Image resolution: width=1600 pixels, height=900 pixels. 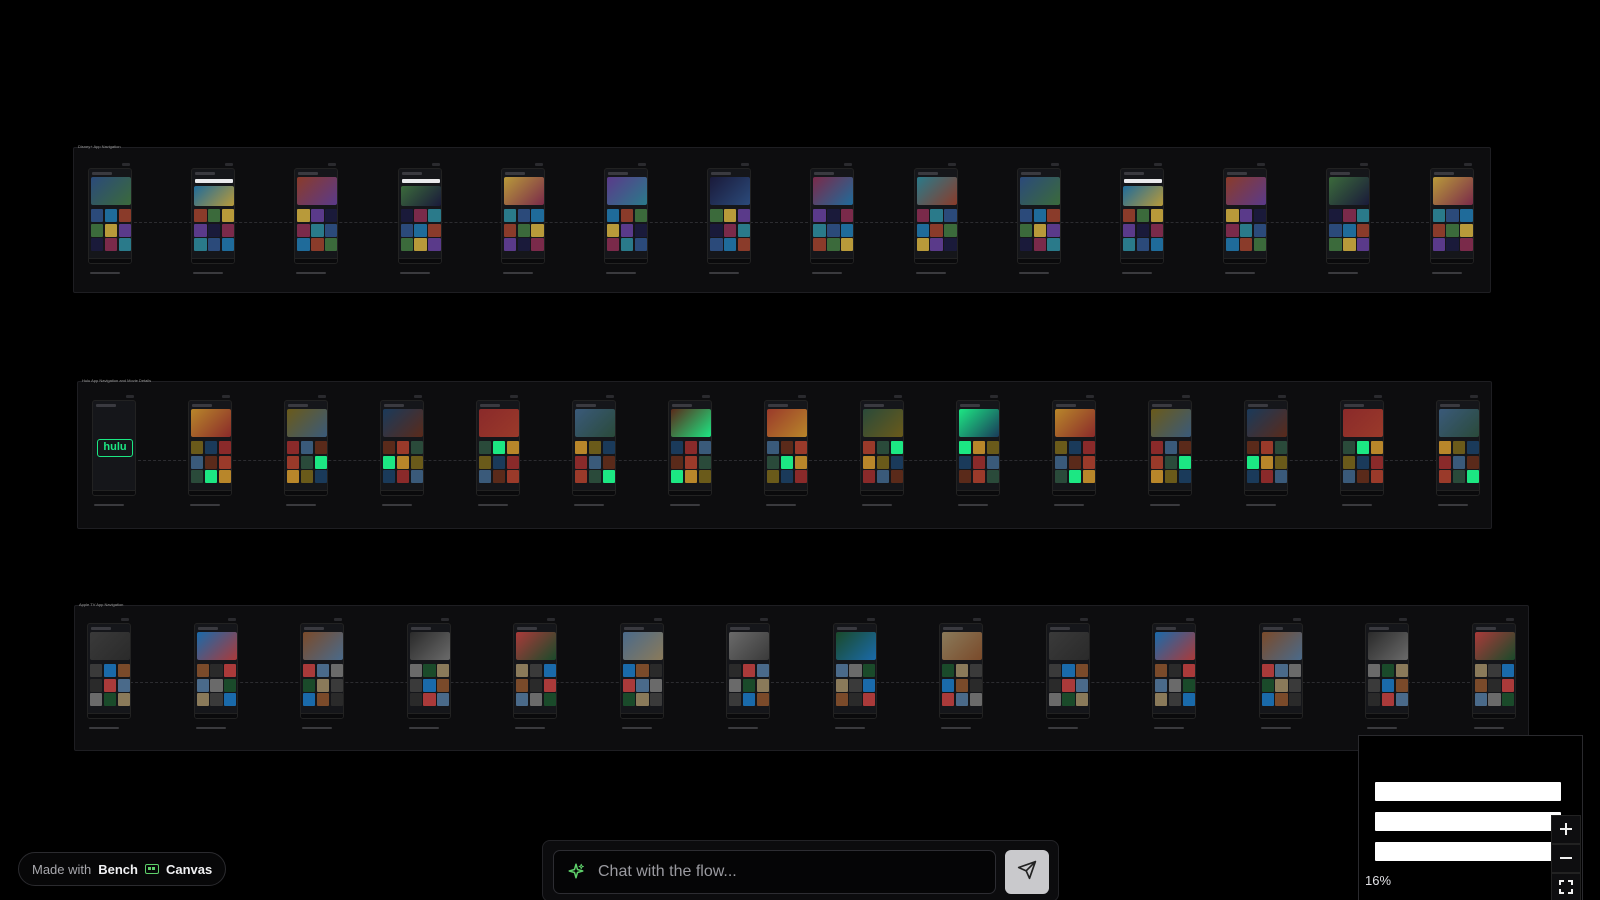 What do you see at coordinates (1468, 791) in the screenshot?
I see `minimap-flow-disney` at bounding box center [1468, 791].